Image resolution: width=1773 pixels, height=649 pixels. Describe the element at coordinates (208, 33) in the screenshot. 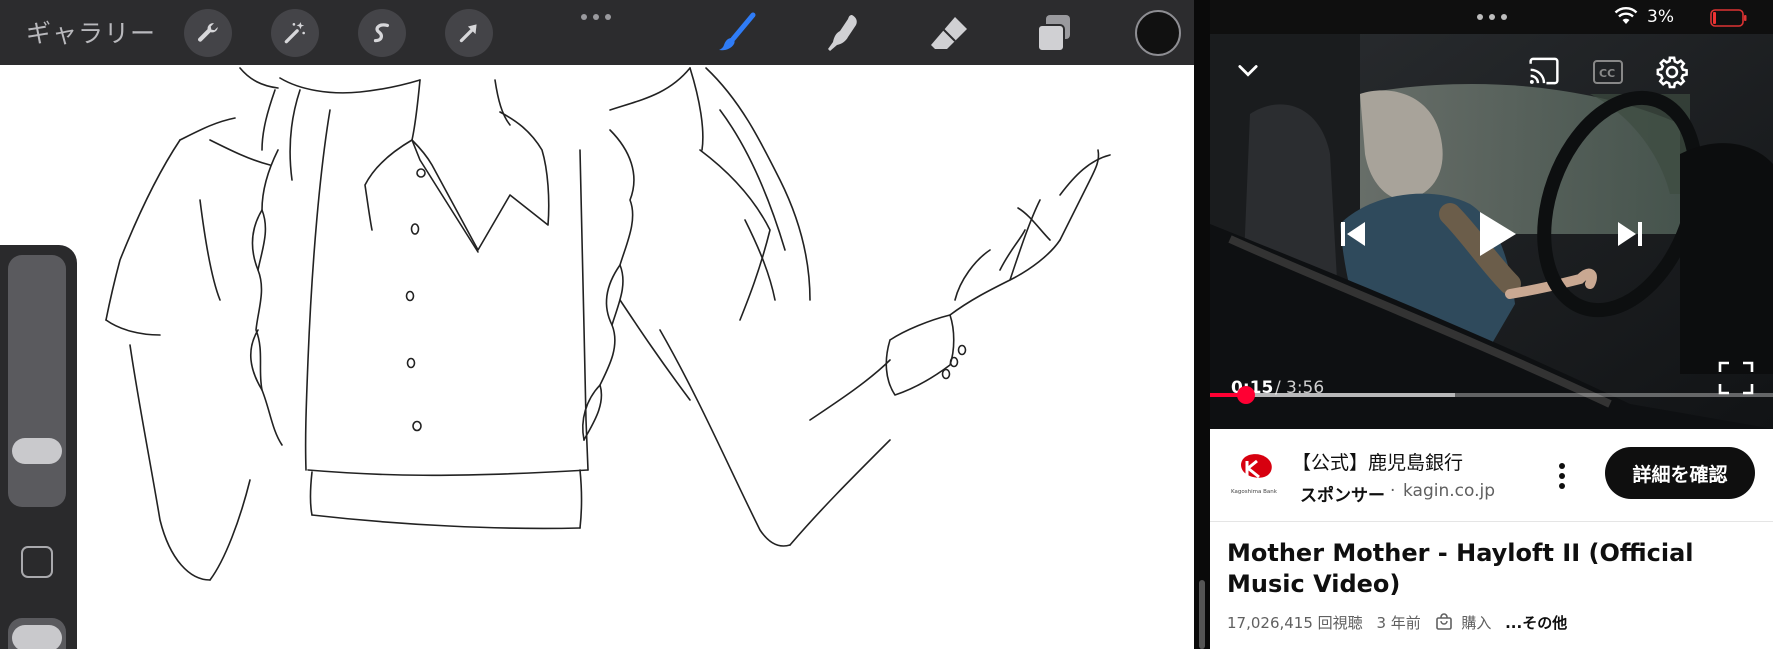

I see `wrench-icon` at that location.